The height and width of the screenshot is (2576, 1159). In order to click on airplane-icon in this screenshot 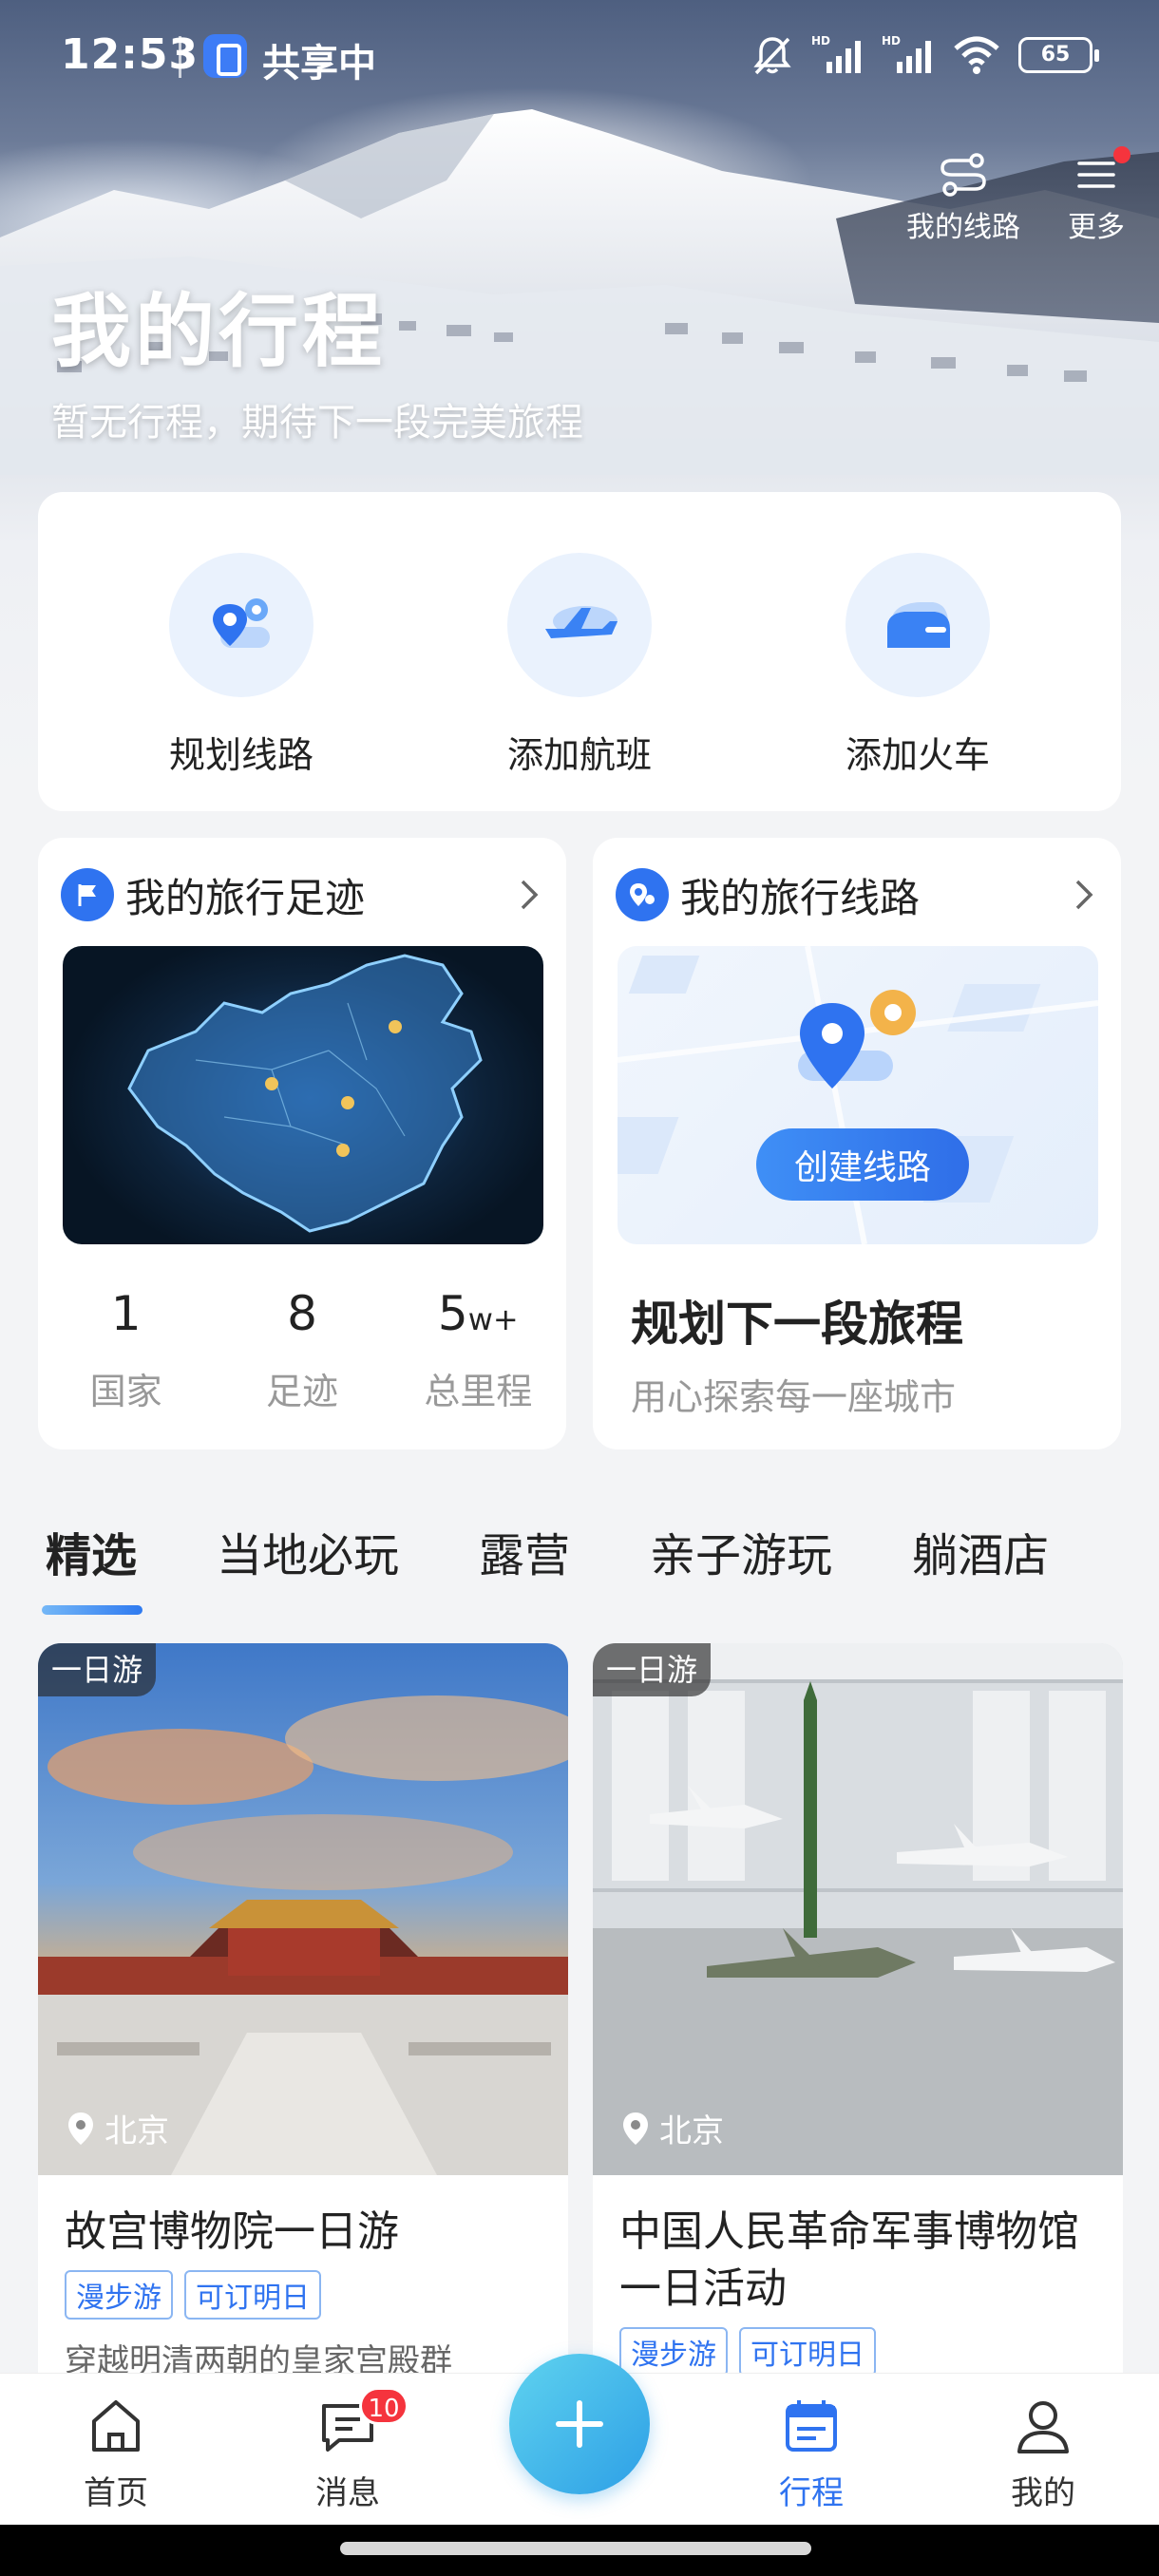, I will do `click(579, 625)`.